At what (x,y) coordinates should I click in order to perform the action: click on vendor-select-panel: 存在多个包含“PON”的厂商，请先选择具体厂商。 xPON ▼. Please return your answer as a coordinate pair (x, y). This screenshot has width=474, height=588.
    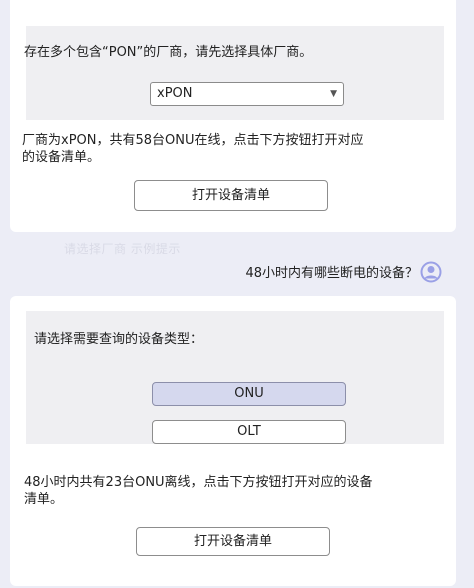
    Looking at the image, I should click on (234, 73).